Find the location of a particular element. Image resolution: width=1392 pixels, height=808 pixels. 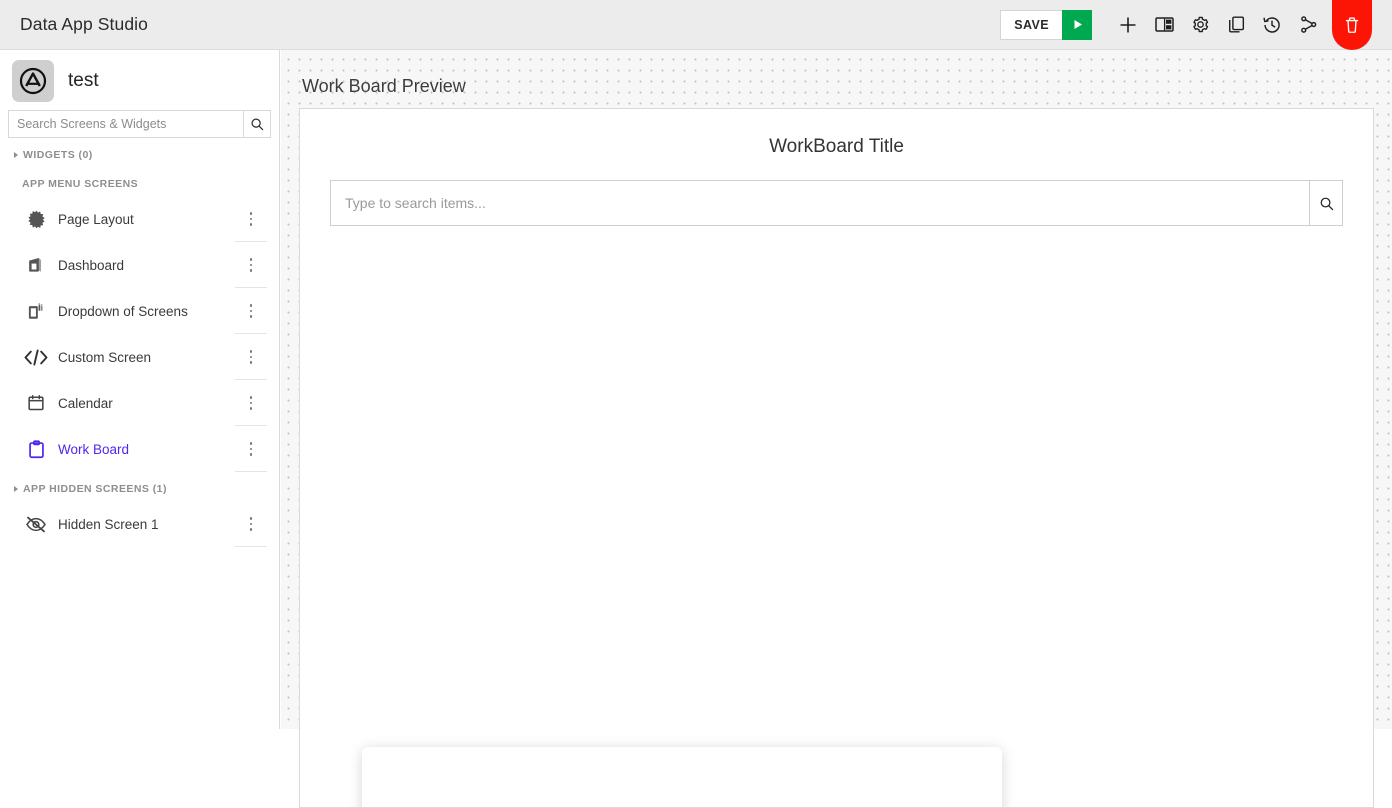

toolbar-actions: SAVE is located at coordinates (1196, 25).